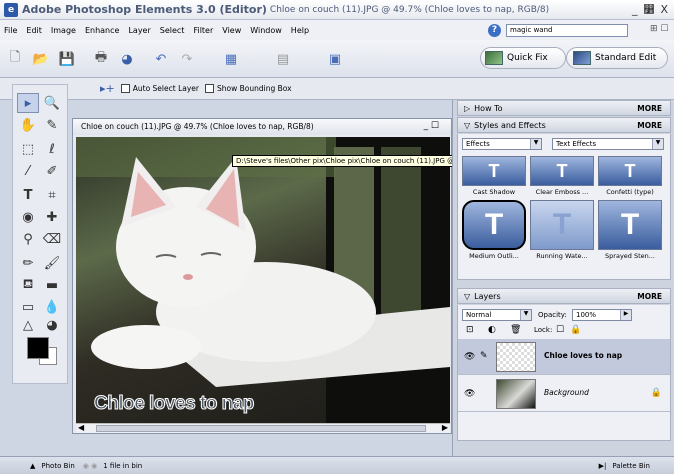 This screenshot has width=674, height=474. I want to click on scroll-left-icon: ◀, so click(81, 427).